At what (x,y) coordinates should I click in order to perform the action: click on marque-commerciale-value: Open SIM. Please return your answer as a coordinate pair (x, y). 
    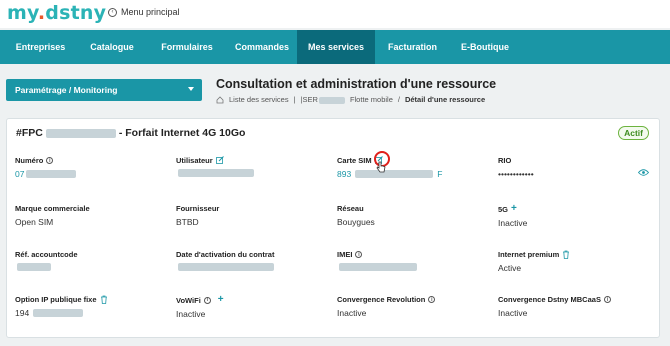
    Looking at the image, I should click on (34, 222).